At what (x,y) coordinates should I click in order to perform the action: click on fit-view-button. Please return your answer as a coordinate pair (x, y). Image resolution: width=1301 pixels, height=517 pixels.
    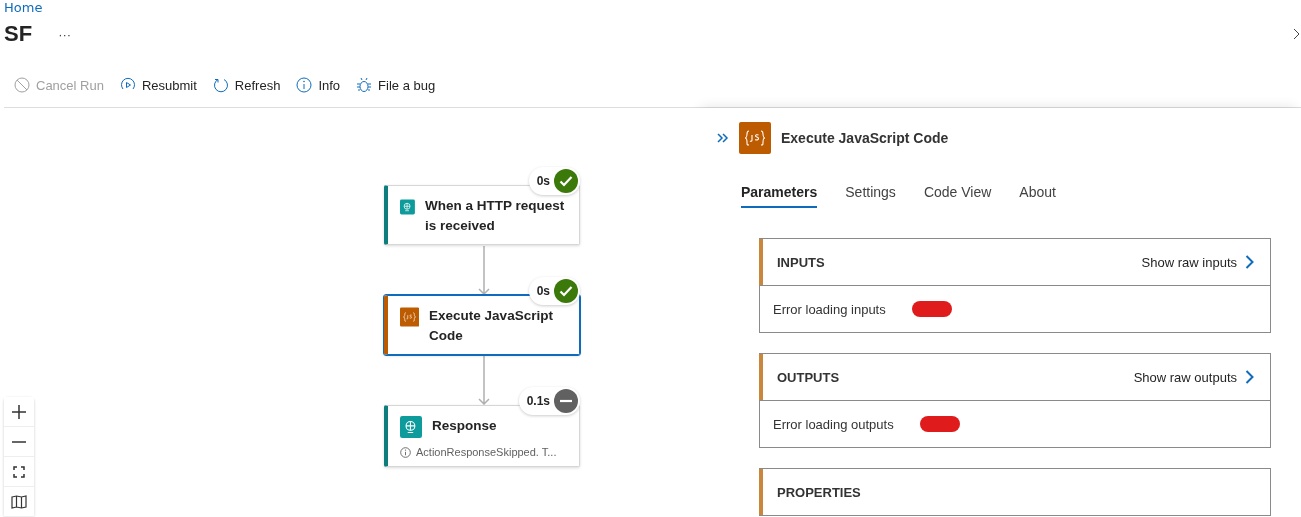
    Looking at the image, I should click on (19, 472).